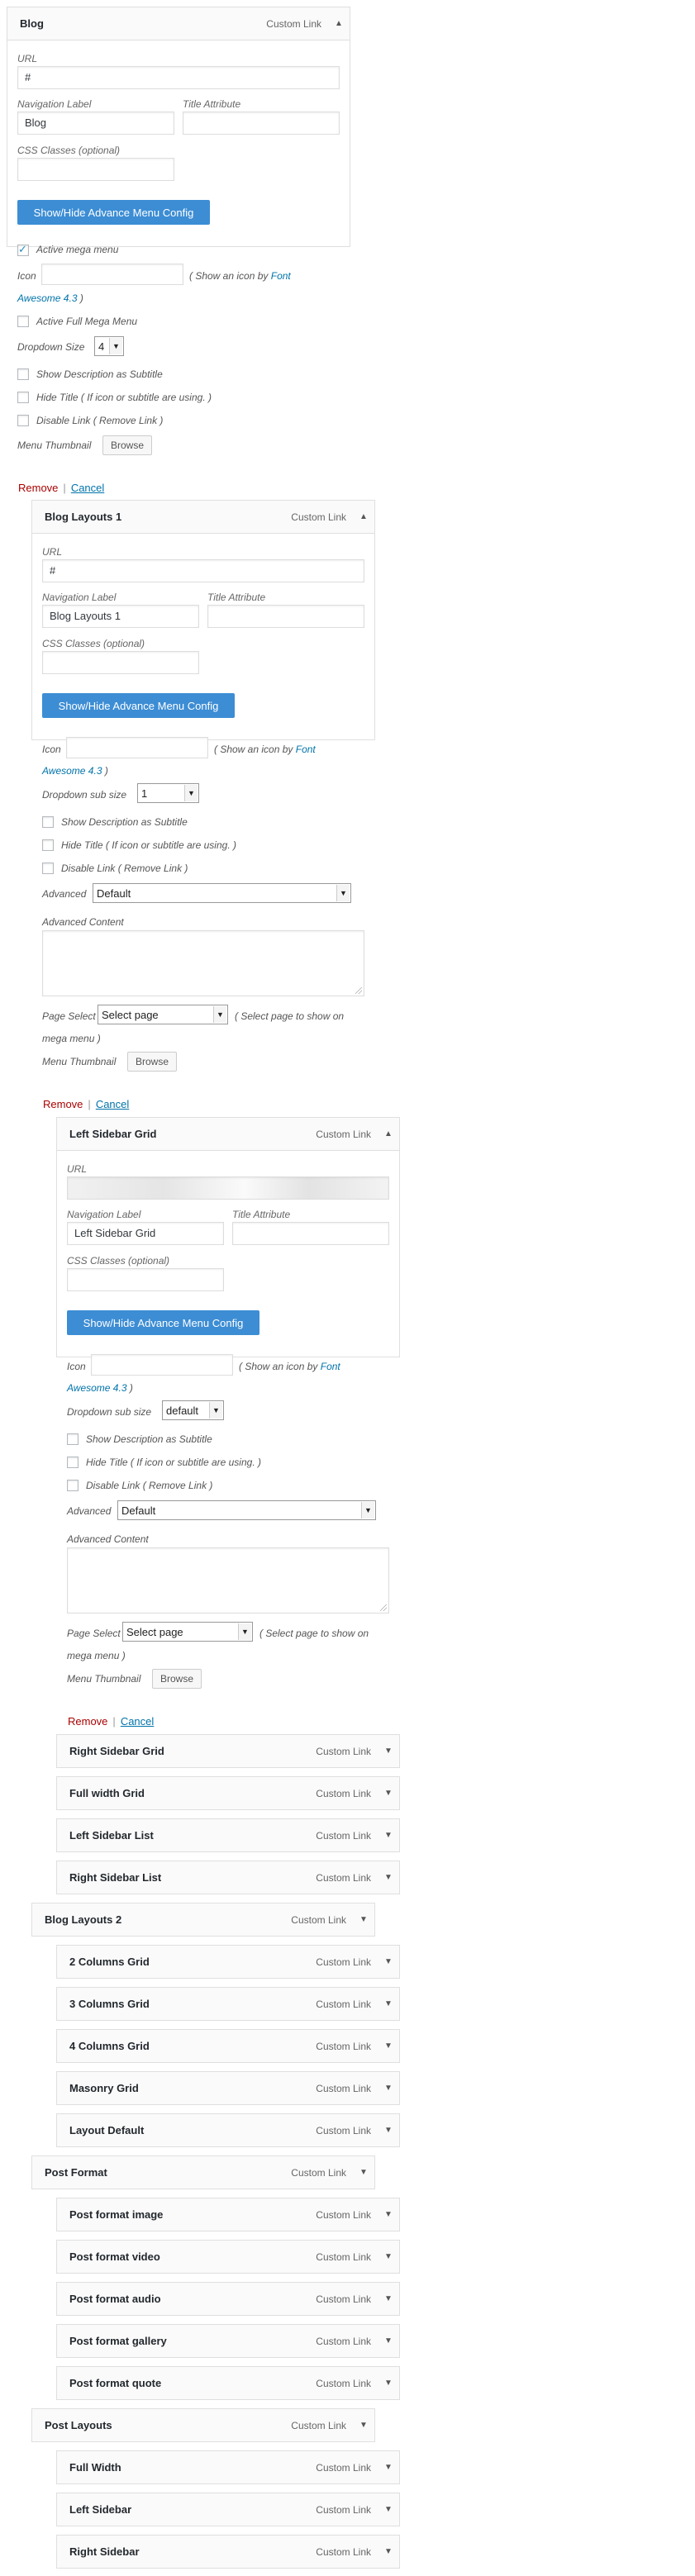 This screenshot has height=2576, width=695. I want to click on menu-item-bar-collapsed: Post format image Custom Link ▼, so click(228, 2214).